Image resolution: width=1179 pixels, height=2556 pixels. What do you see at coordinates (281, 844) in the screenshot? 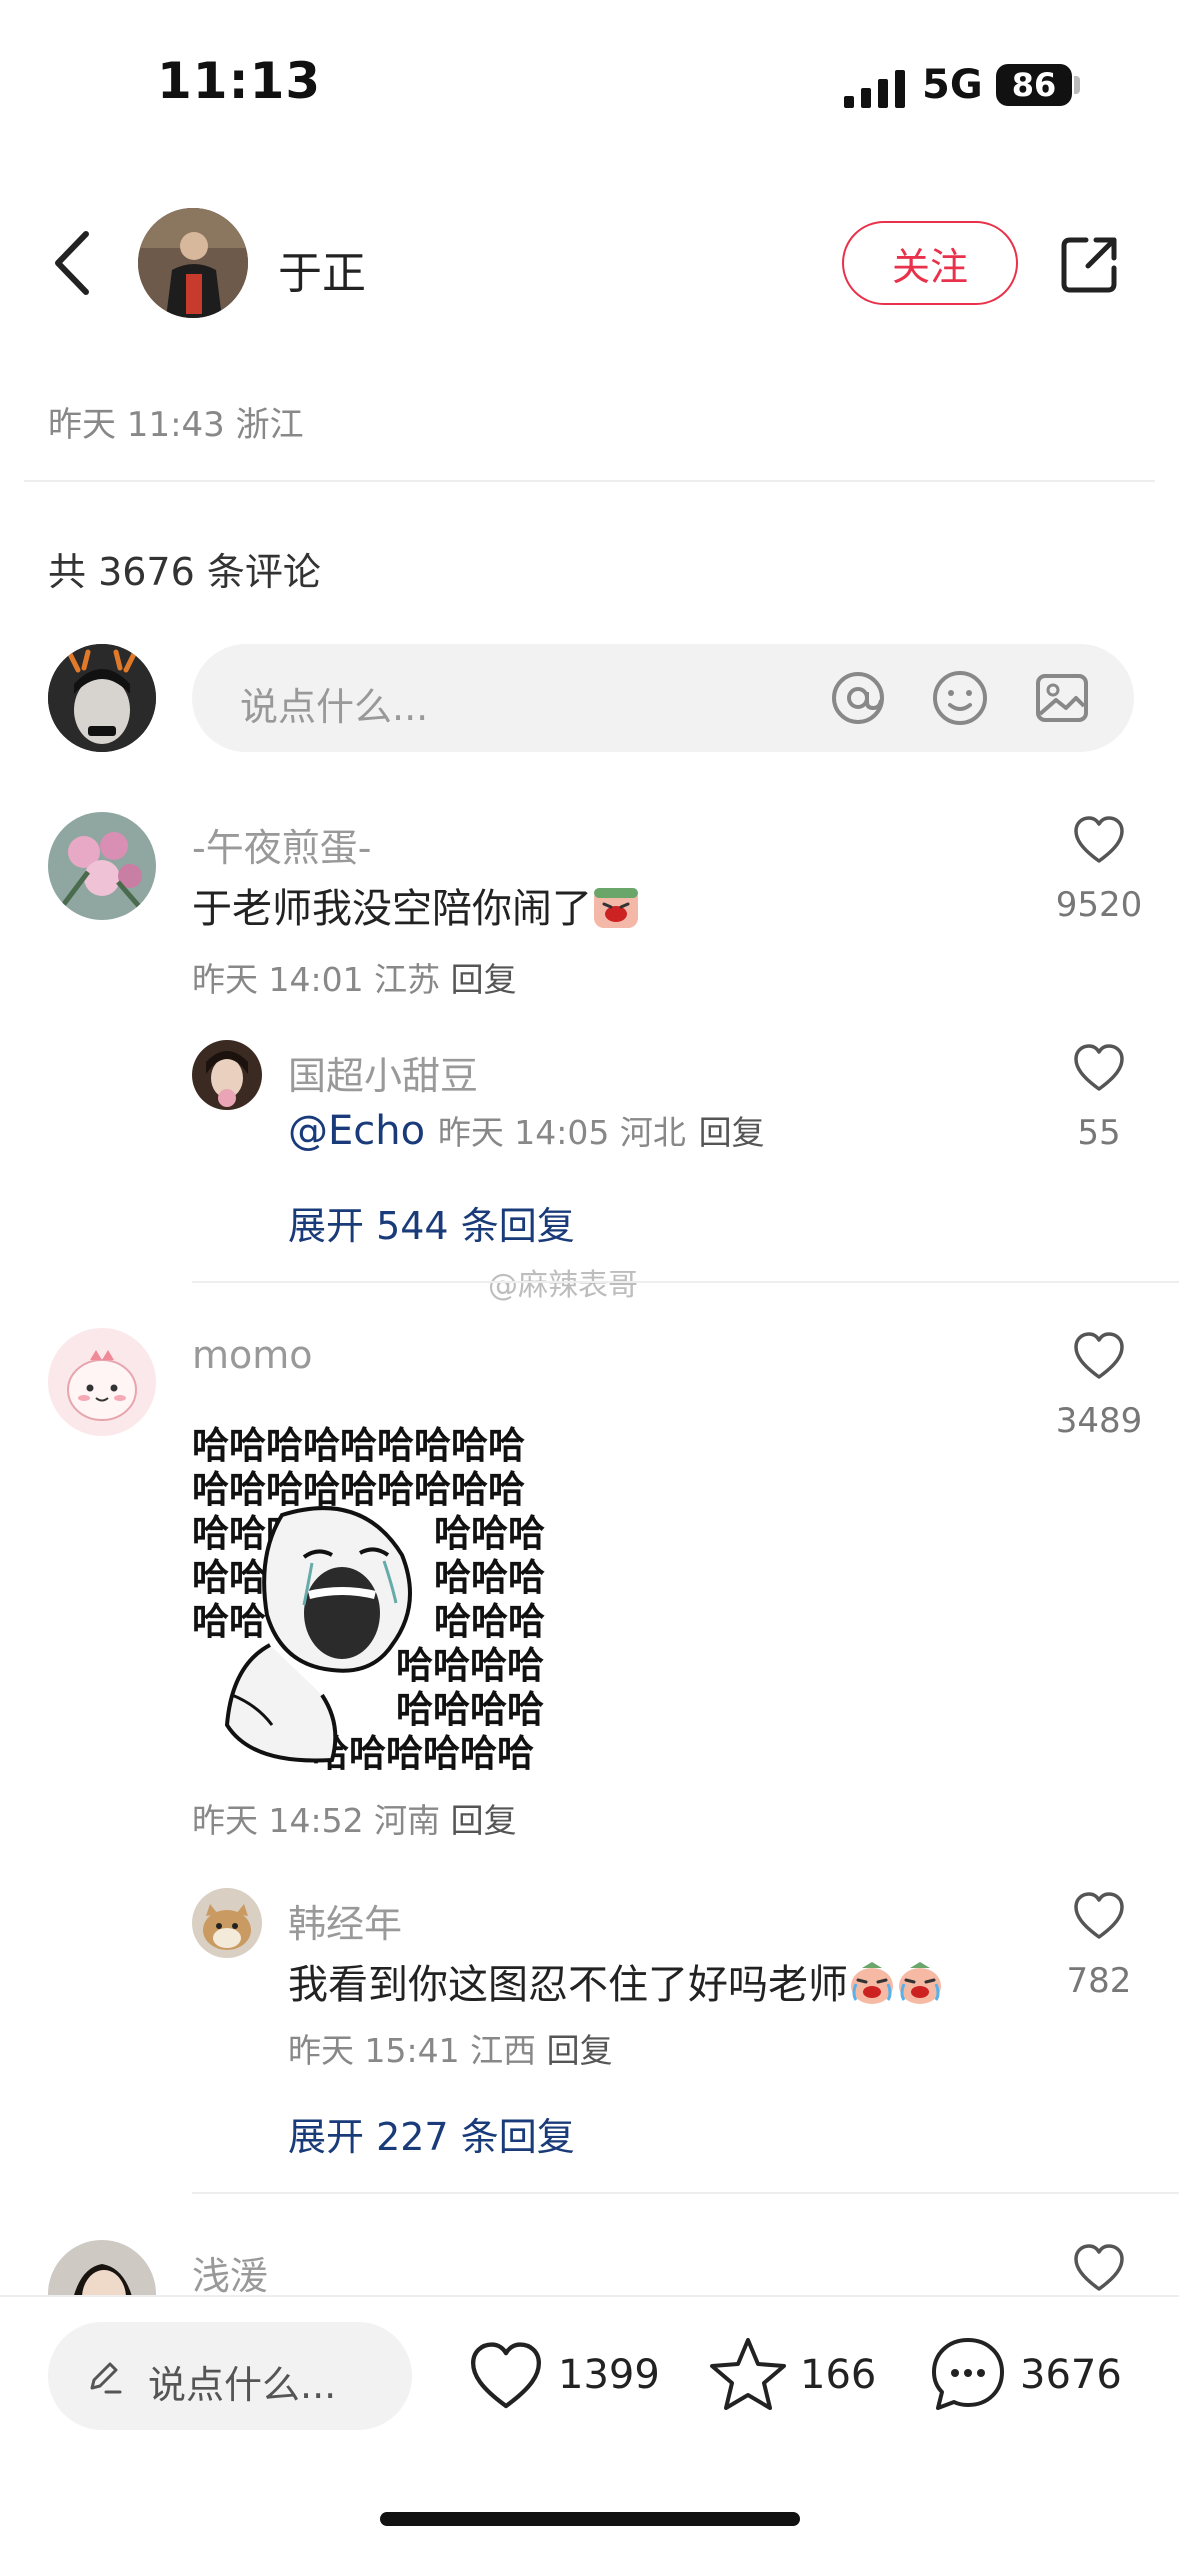
I see `commenter-name: -午夜煎蛋-` at bounding box center [281, 844].